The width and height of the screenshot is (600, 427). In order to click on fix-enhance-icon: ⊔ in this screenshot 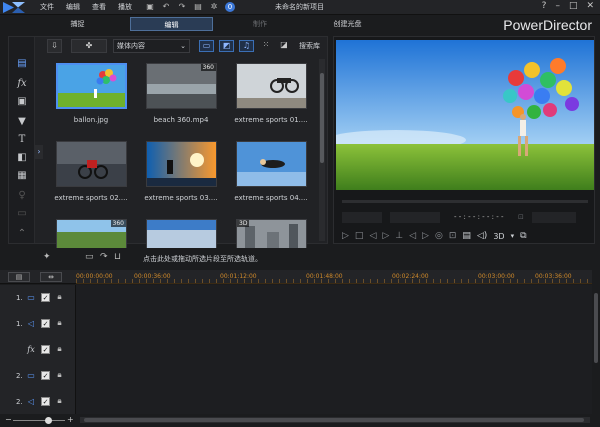, I will do `click(117, 257)`.